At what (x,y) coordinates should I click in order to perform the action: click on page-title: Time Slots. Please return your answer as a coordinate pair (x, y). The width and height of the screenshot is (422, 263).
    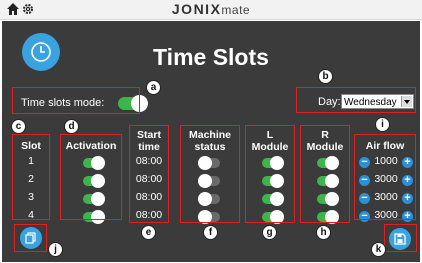
    Looking at the image, I should click on (211, 57).